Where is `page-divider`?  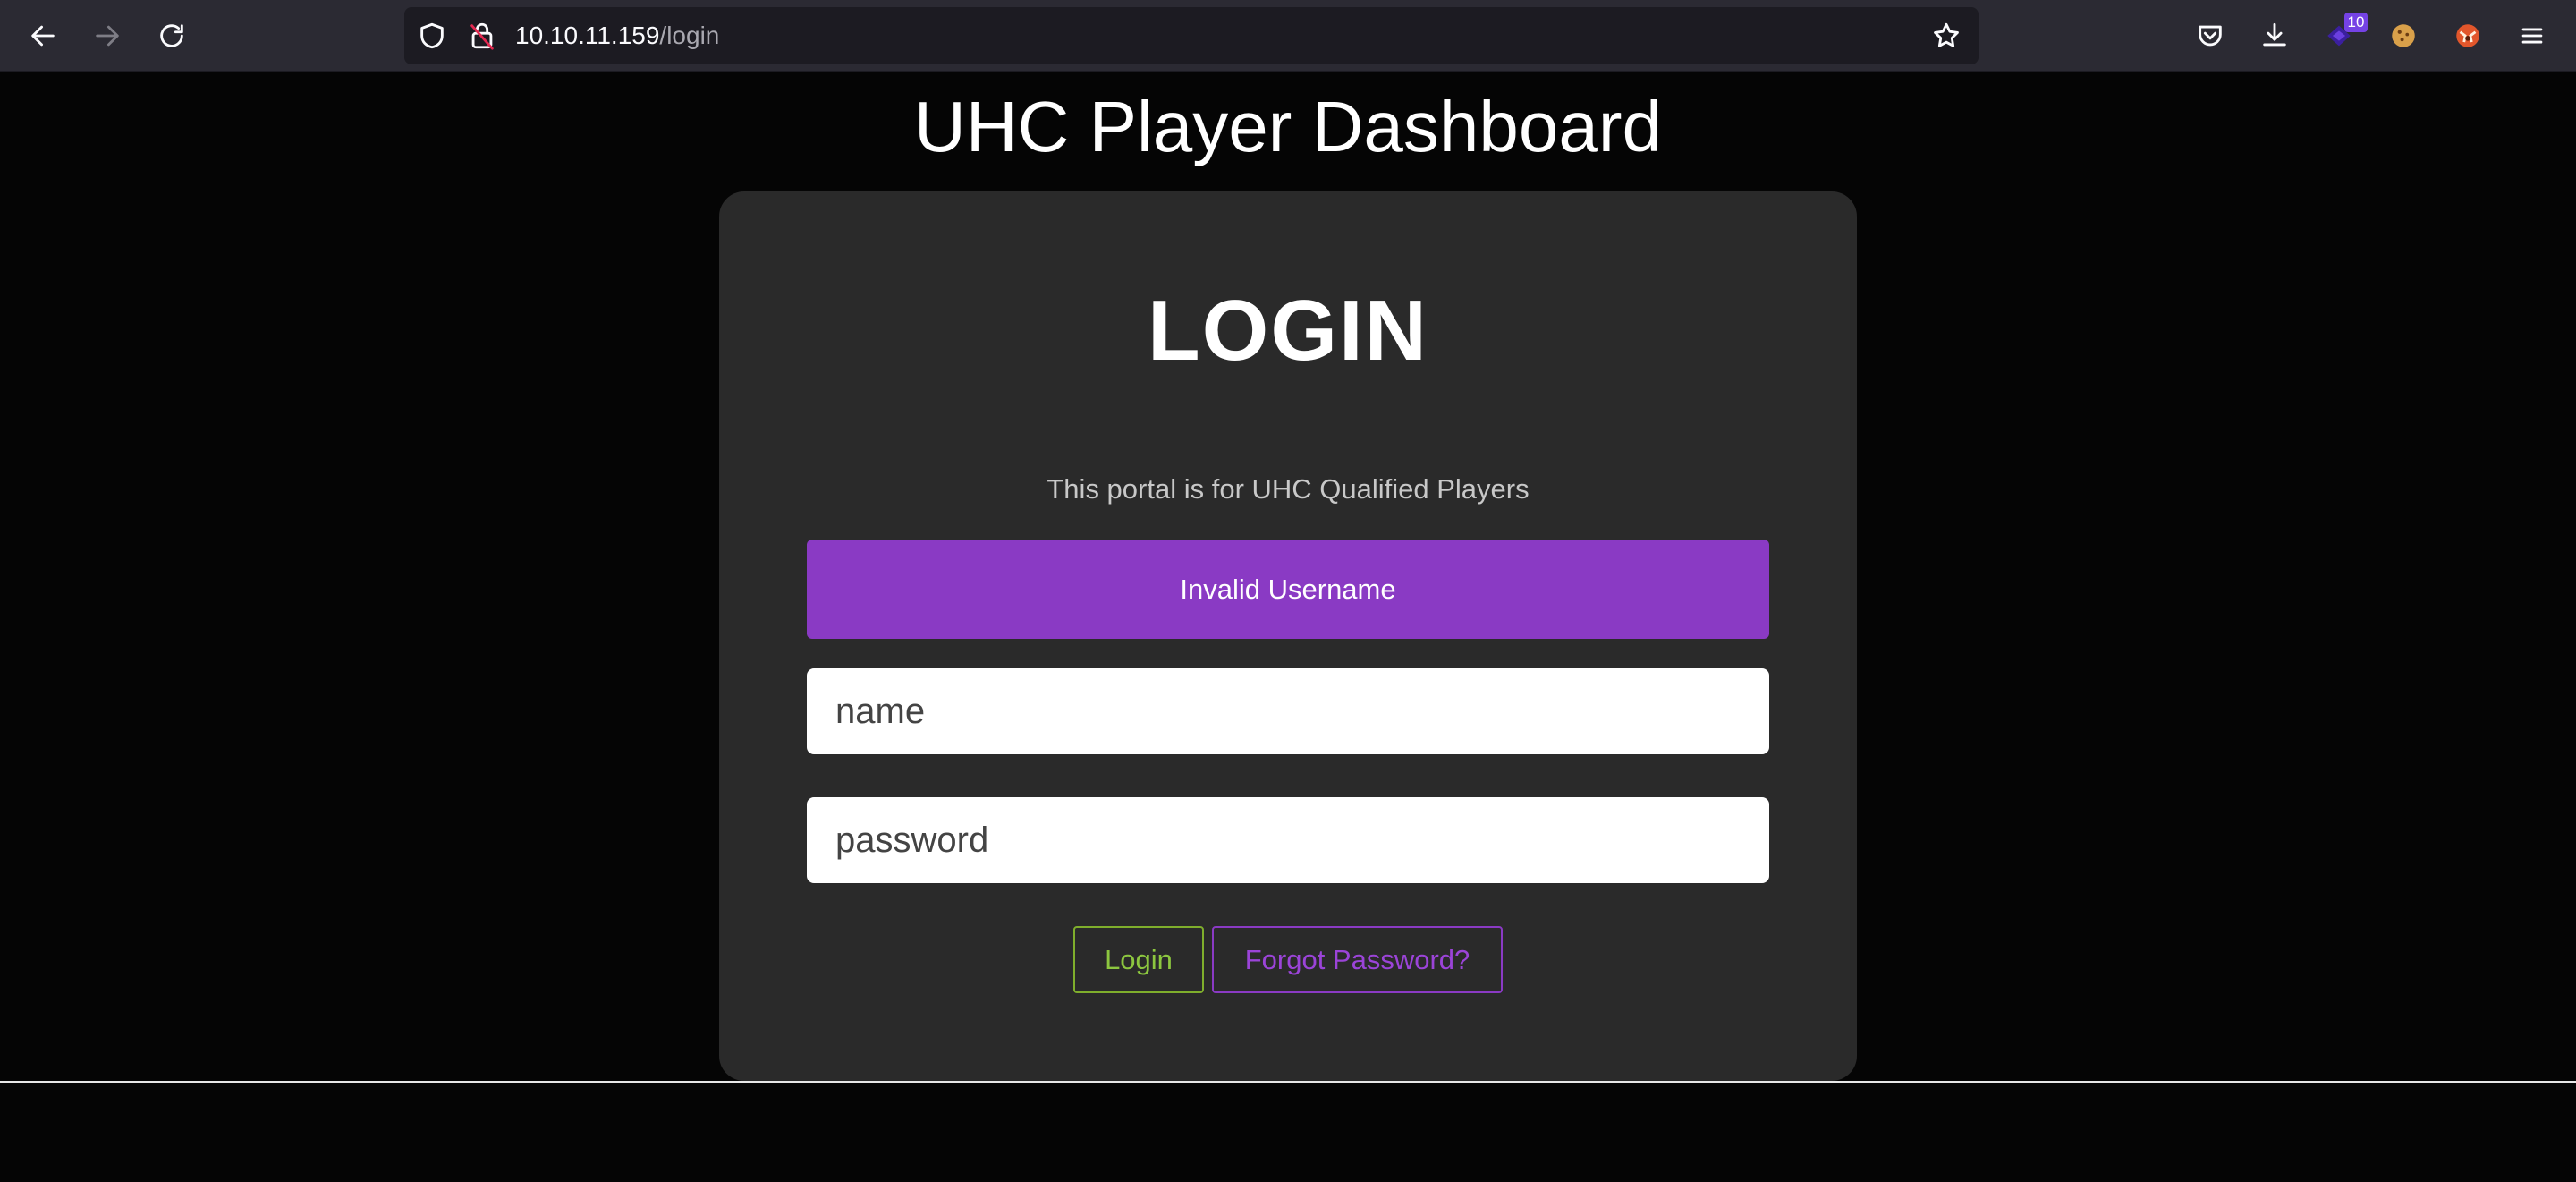 page-divider is located at coordinates (1288, 1082).